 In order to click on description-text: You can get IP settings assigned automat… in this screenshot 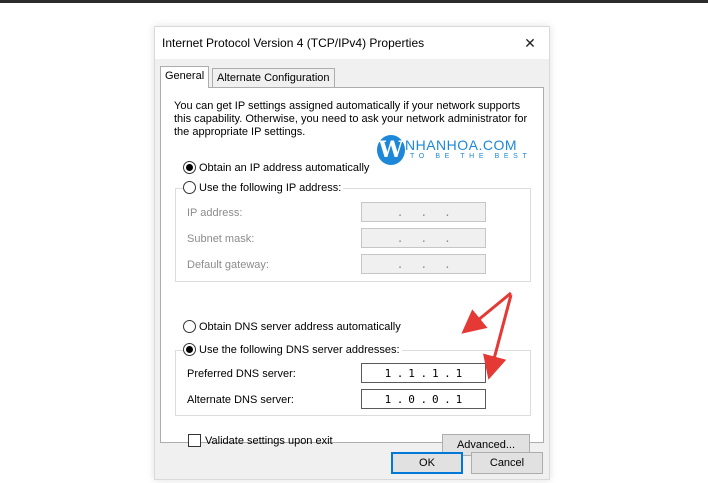, I will do `click(351, 119)`.